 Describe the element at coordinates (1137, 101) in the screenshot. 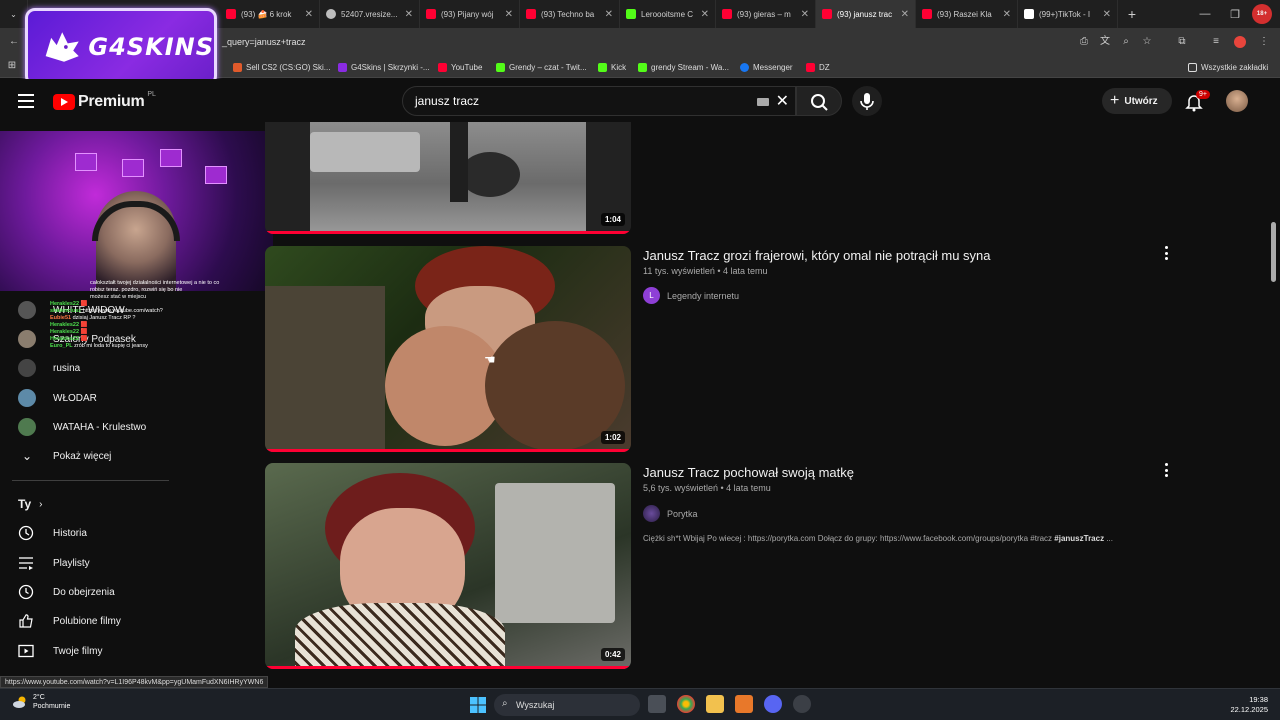

I see `create-button: + Utwórz` at that location.